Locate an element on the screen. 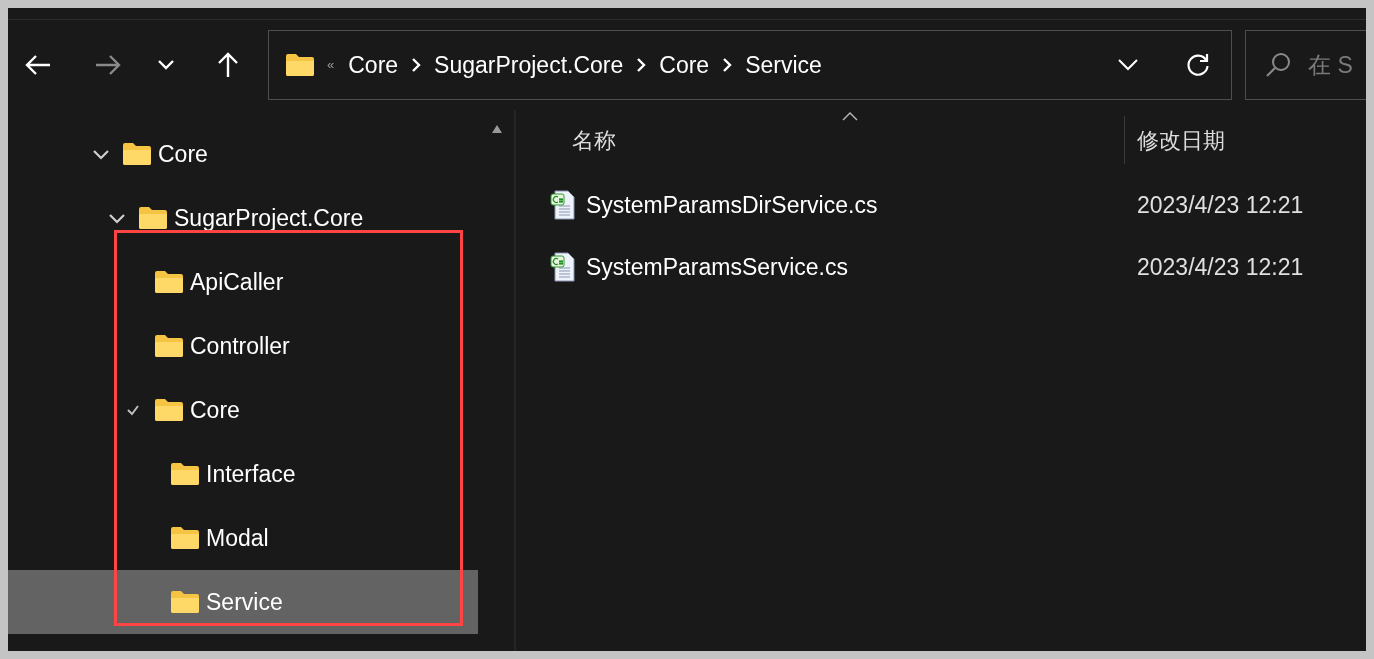 The image size is (1374, 659). column-header: 修改日期 is located at coordinates (1175, 140).